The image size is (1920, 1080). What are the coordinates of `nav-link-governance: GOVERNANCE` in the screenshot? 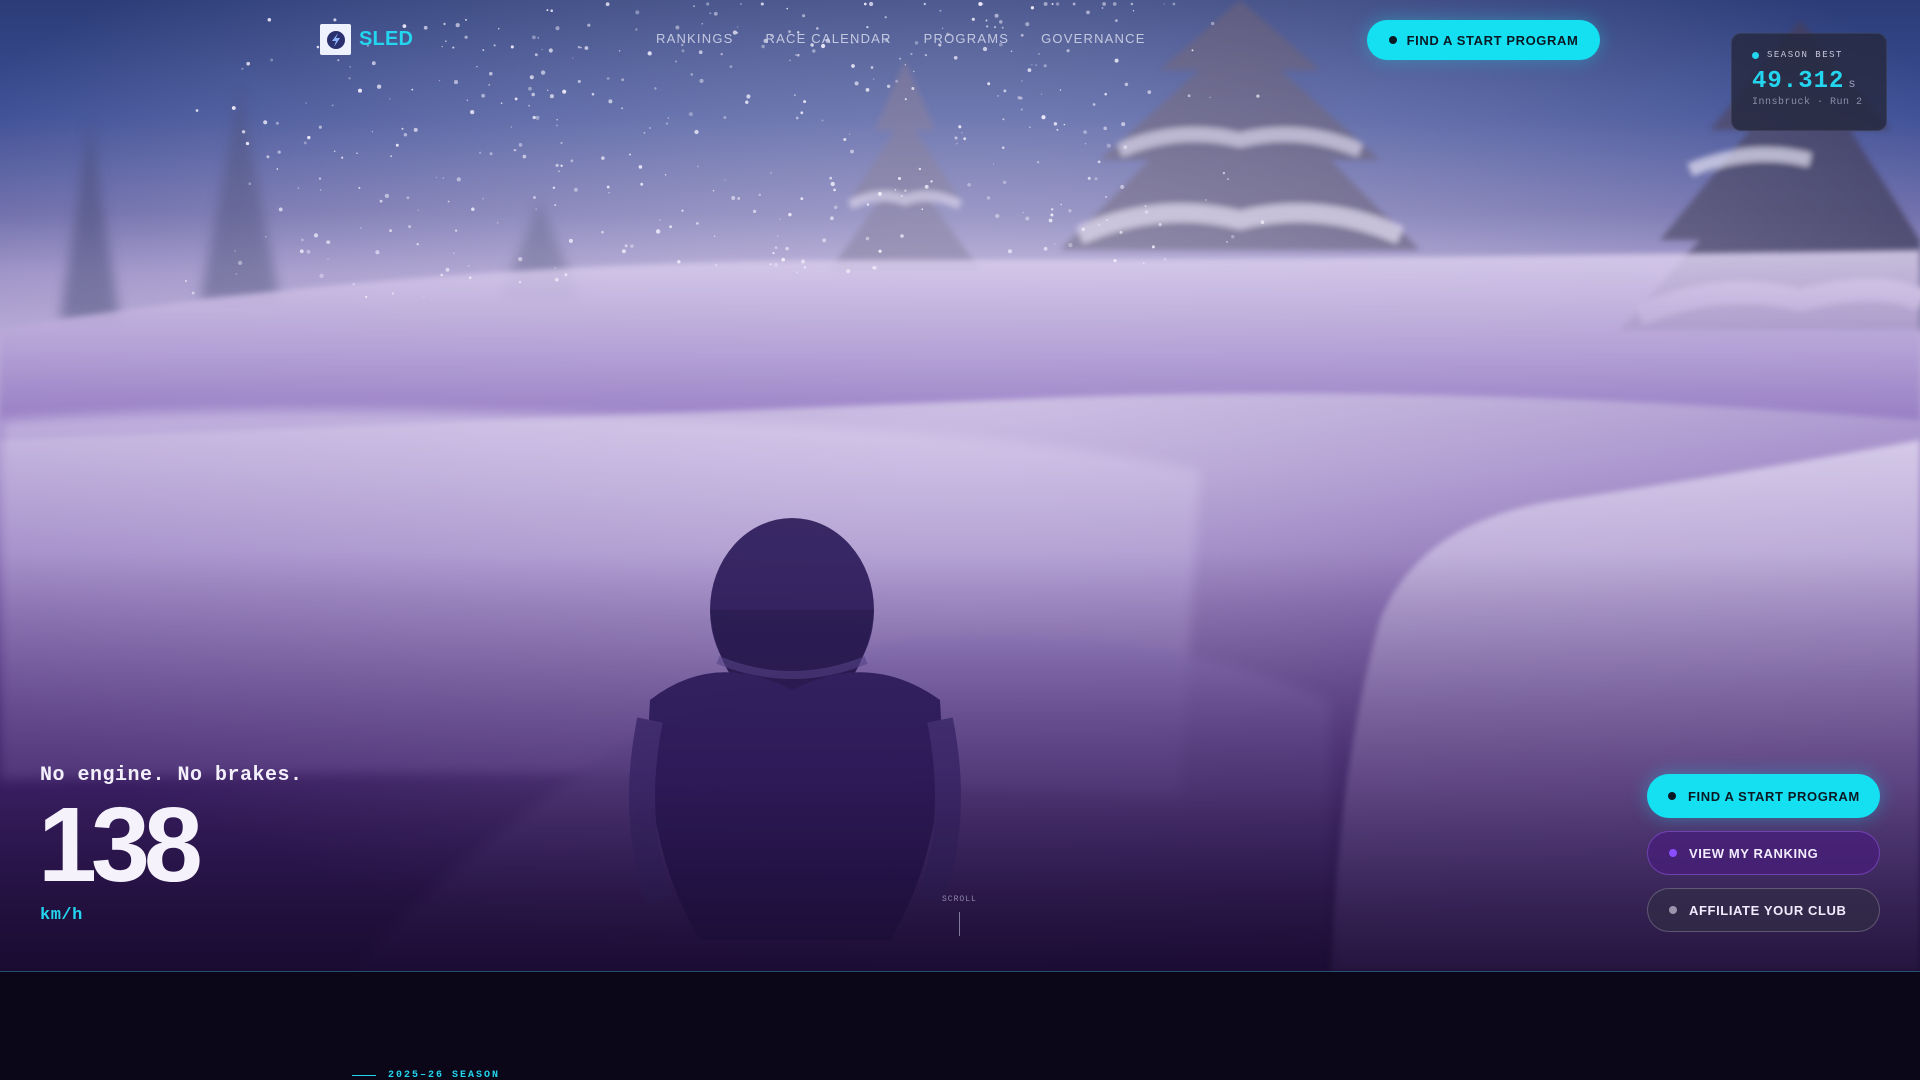 It's located at (1093, 38).